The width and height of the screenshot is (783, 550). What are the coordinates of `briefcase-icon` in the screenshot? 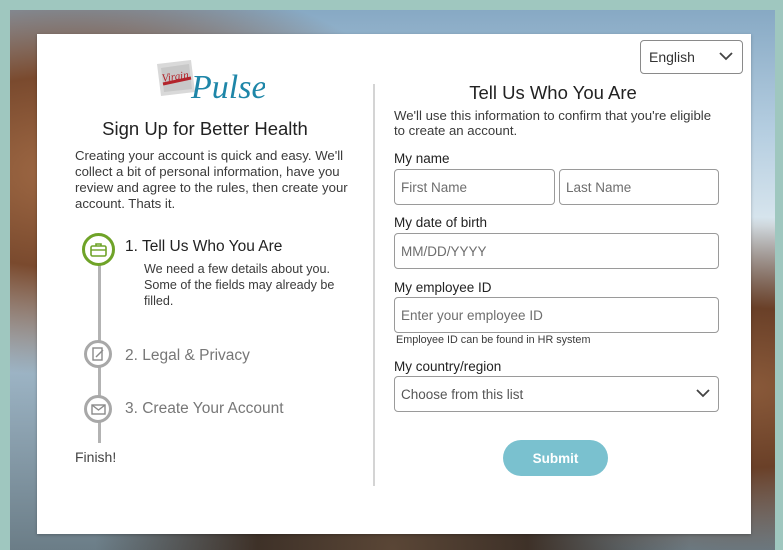 It's located at (98, 250).